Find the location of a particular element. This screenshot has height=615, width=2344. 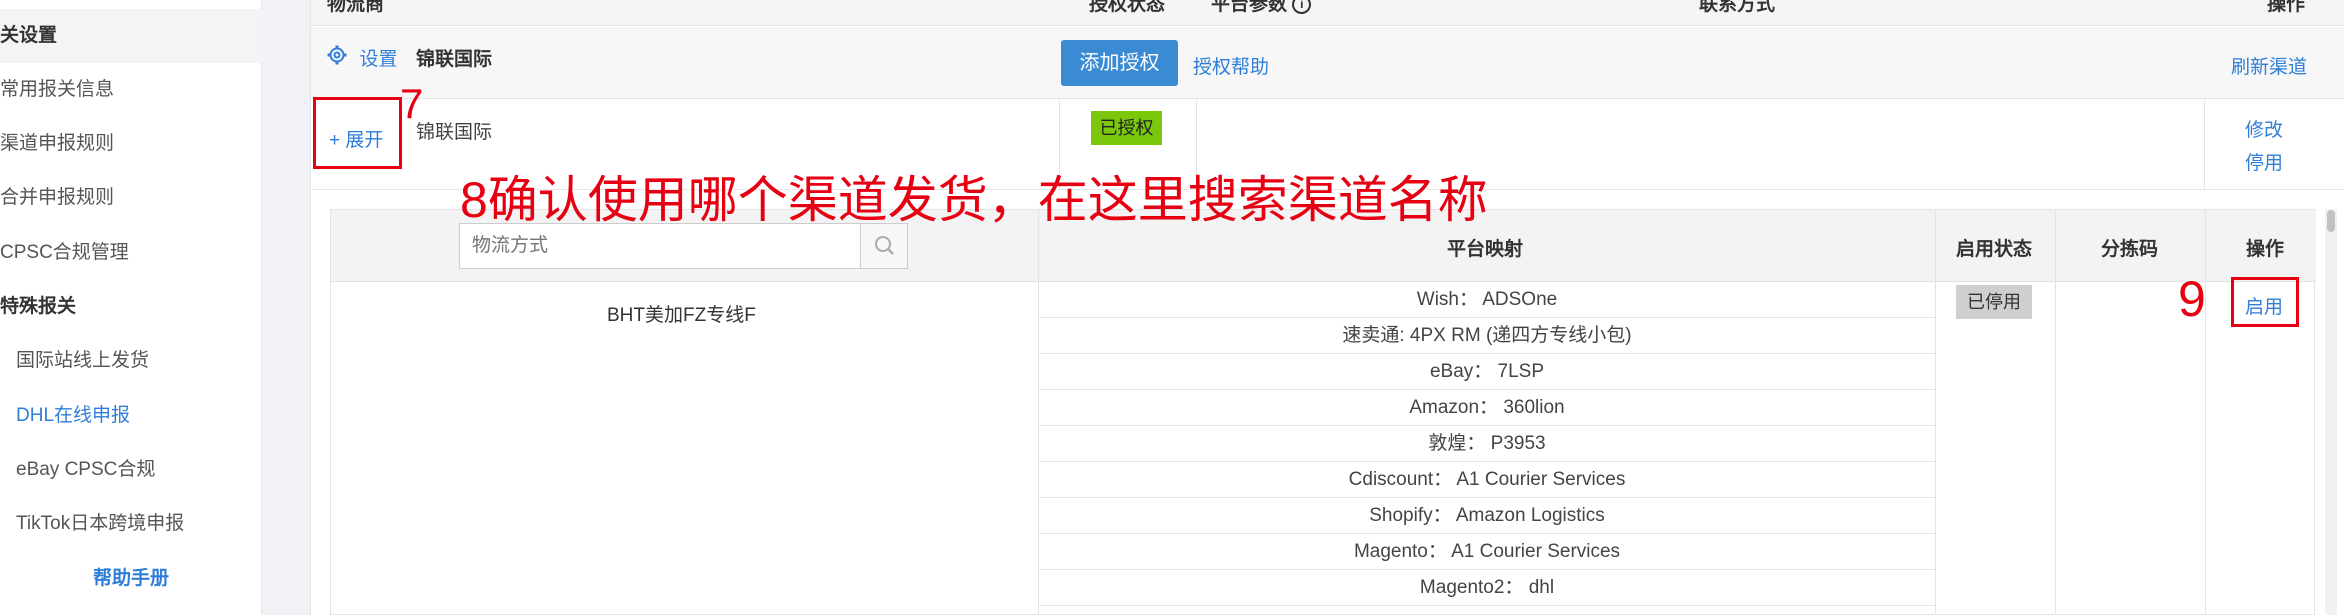

add-auth-button: 添加授权 is located at coordinates (1119, 63).